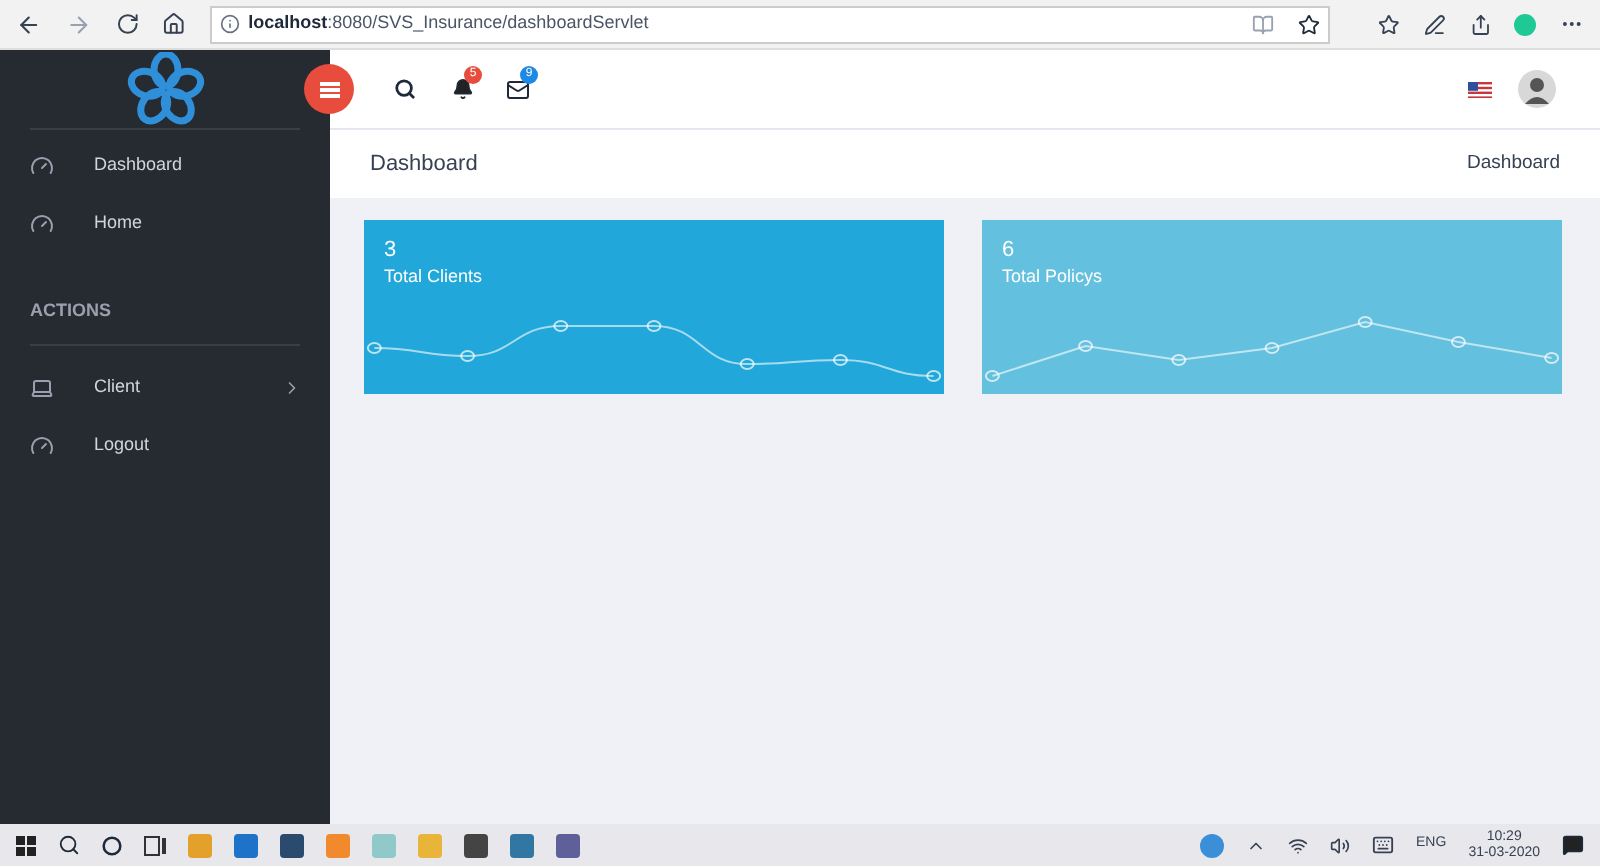 Image resolution: width=1600 pixels, height=866 pixels. I want to click on flag-icon, so click(1480, 89).